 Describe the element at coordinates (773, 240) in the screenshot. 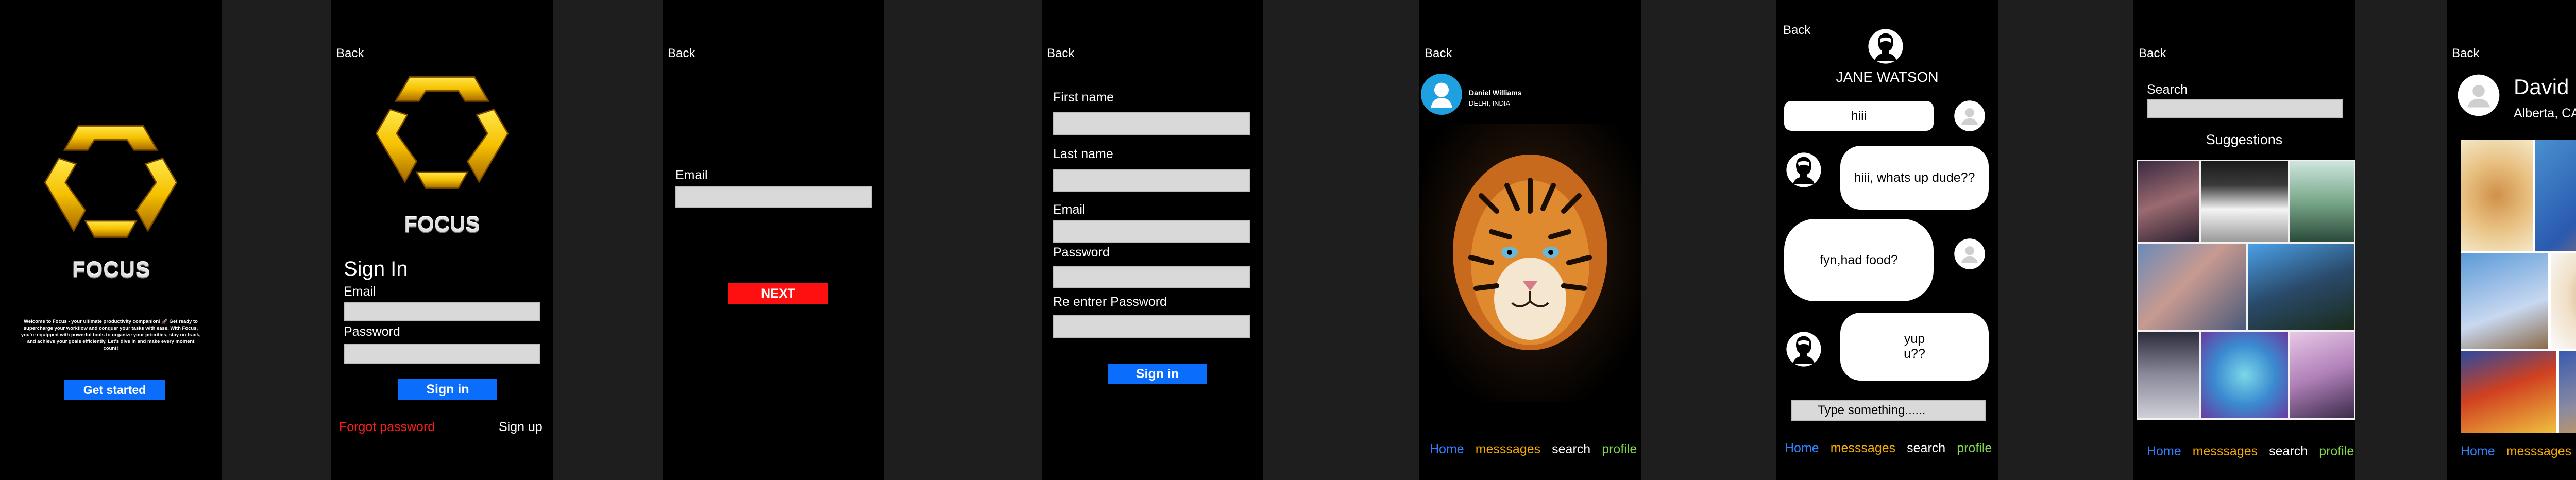

I see `screen-email: Back Email NEXT` at that location.